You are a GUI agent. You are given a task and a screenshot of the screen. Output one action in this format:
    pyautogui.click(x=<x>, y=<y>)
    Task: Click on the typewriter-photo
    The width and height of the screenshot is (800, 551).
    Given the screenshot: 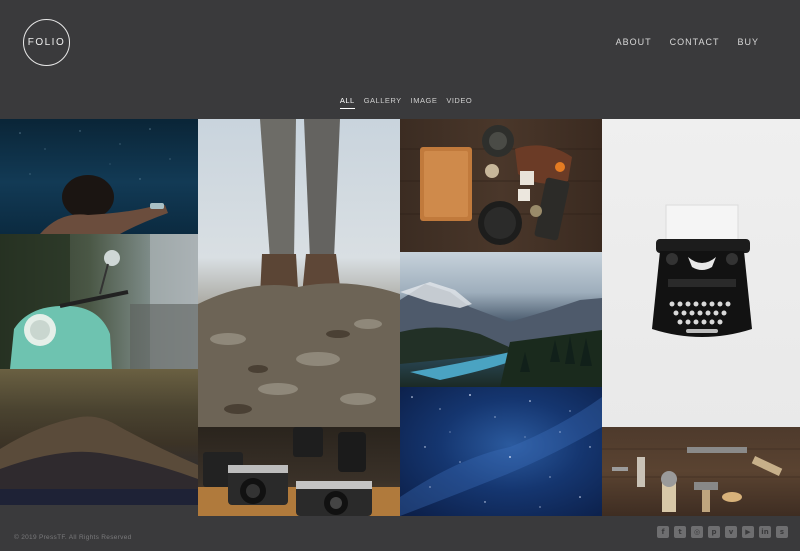 What is the action you would take?
    pyautogui.click(x=701, y=273)
    